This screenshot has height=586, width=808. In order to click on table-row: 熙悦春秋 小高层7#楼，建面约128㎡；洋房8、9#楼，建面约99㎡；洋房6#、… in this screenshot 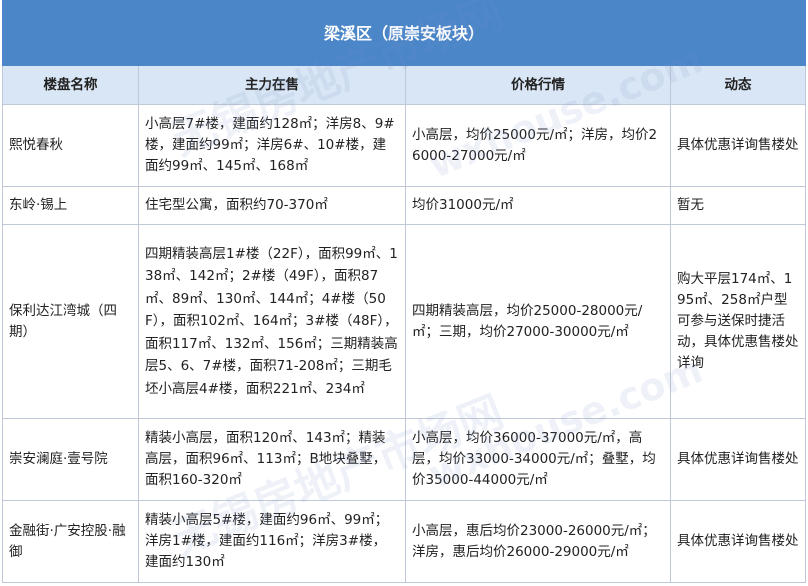, I will do `click(404, 145)`.